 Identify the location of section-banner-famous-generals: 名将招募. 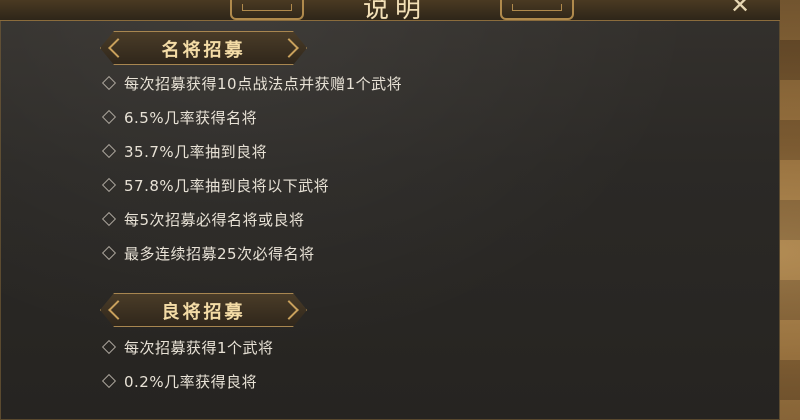
(203, 48).